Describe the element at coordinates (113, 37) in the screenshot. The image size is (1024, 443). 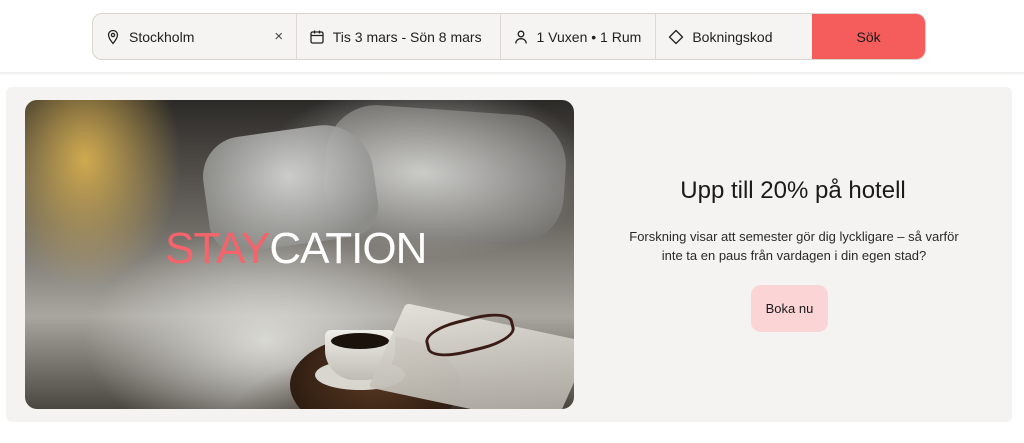
I see `map-pin-icon` at that location.